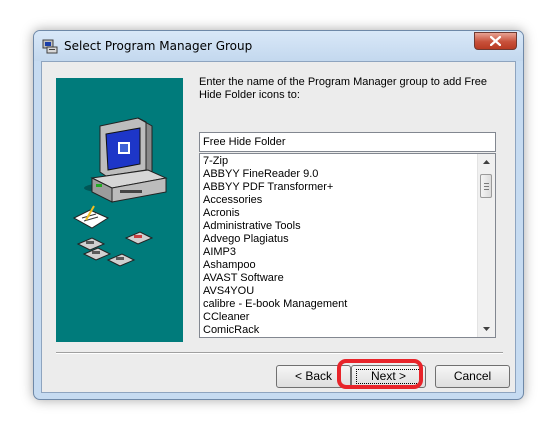  I want to click on window-title: Select Program Manager Group, so click(158, 46).